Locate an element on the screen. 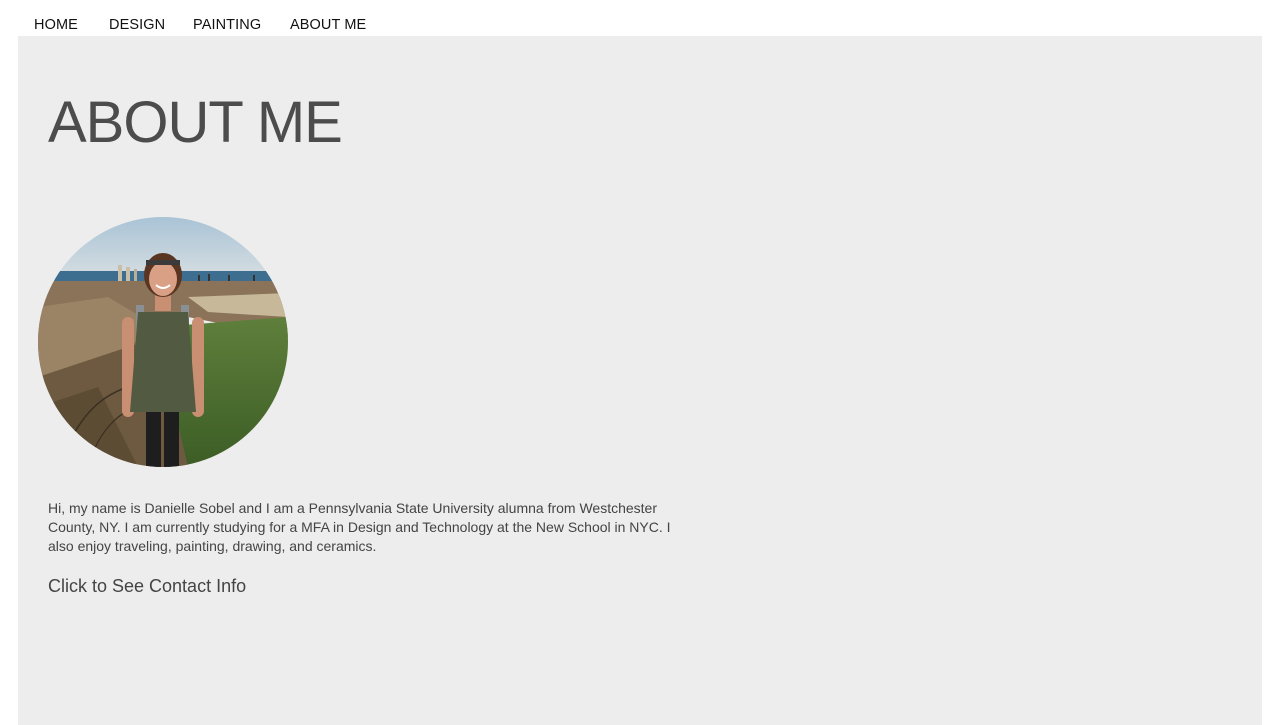 The image size is (1280, 725). profile-photo is located at coordinates (163, 342).